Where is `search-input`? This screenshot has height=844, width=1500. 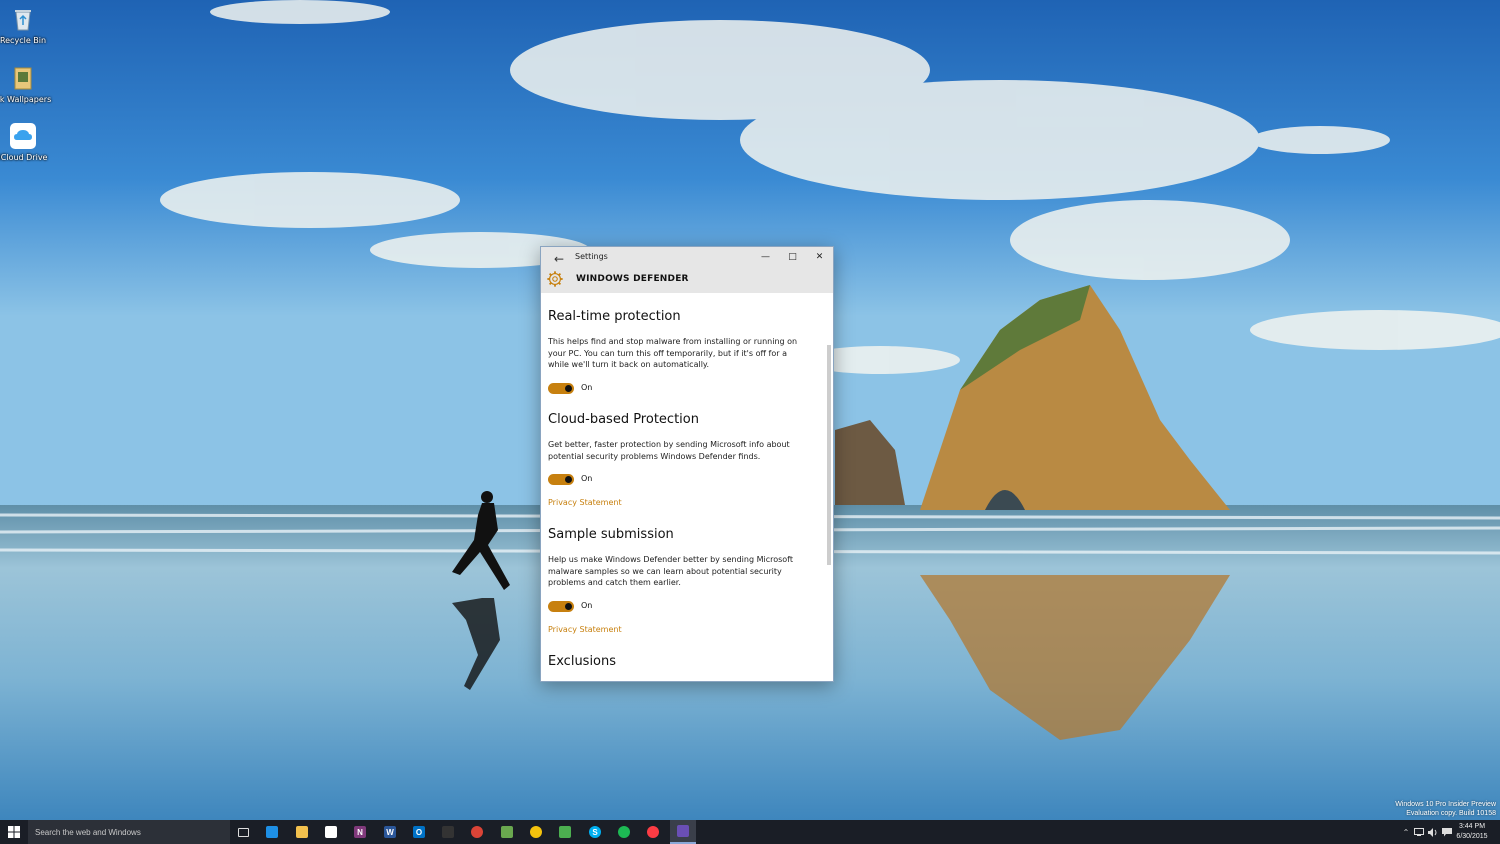
search-input is located at coordinates (130, 832).